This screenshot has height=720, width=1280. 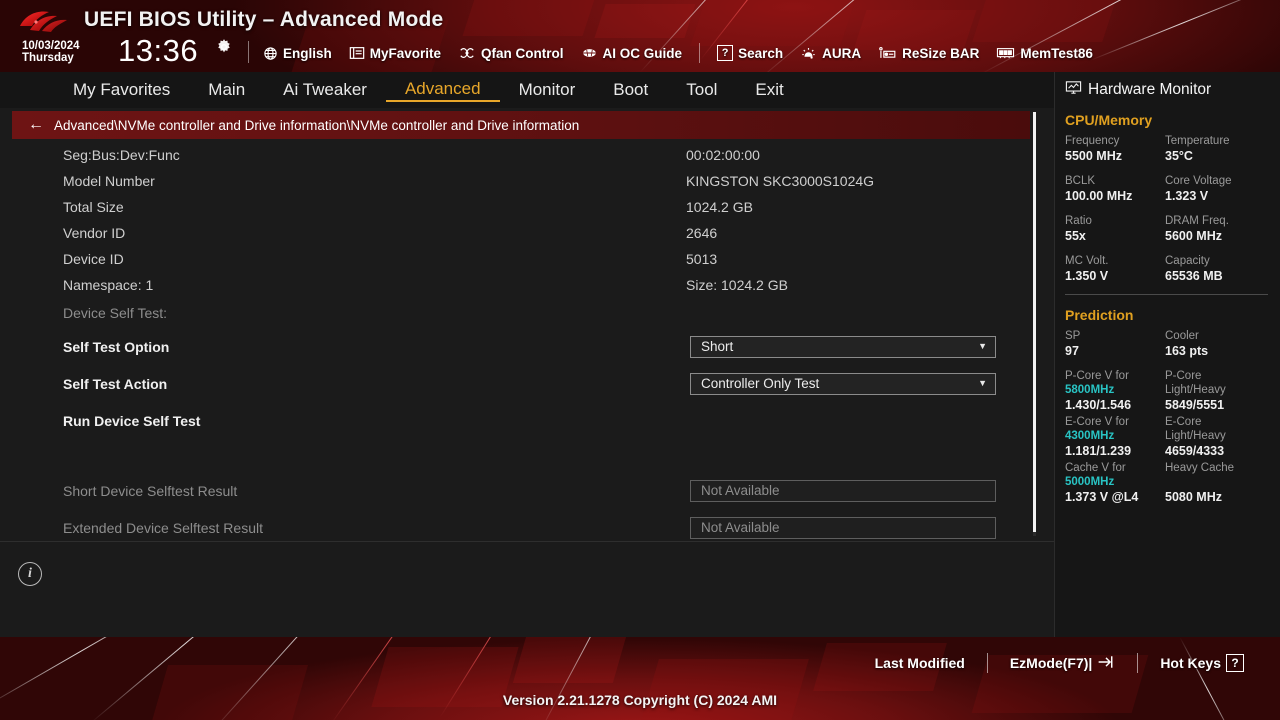 I want to click on hot-keys-button: Hot Keys ?, so click(x=1202, y=663).